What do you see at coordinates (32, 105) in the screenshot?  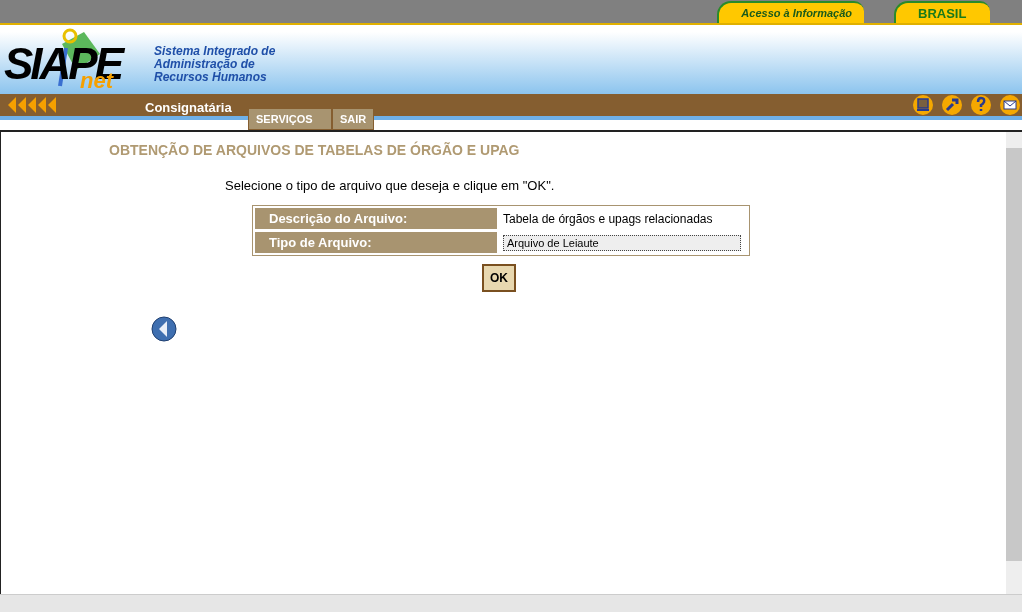 I see `back-arrows-icon` at bounding box center [32, 105].